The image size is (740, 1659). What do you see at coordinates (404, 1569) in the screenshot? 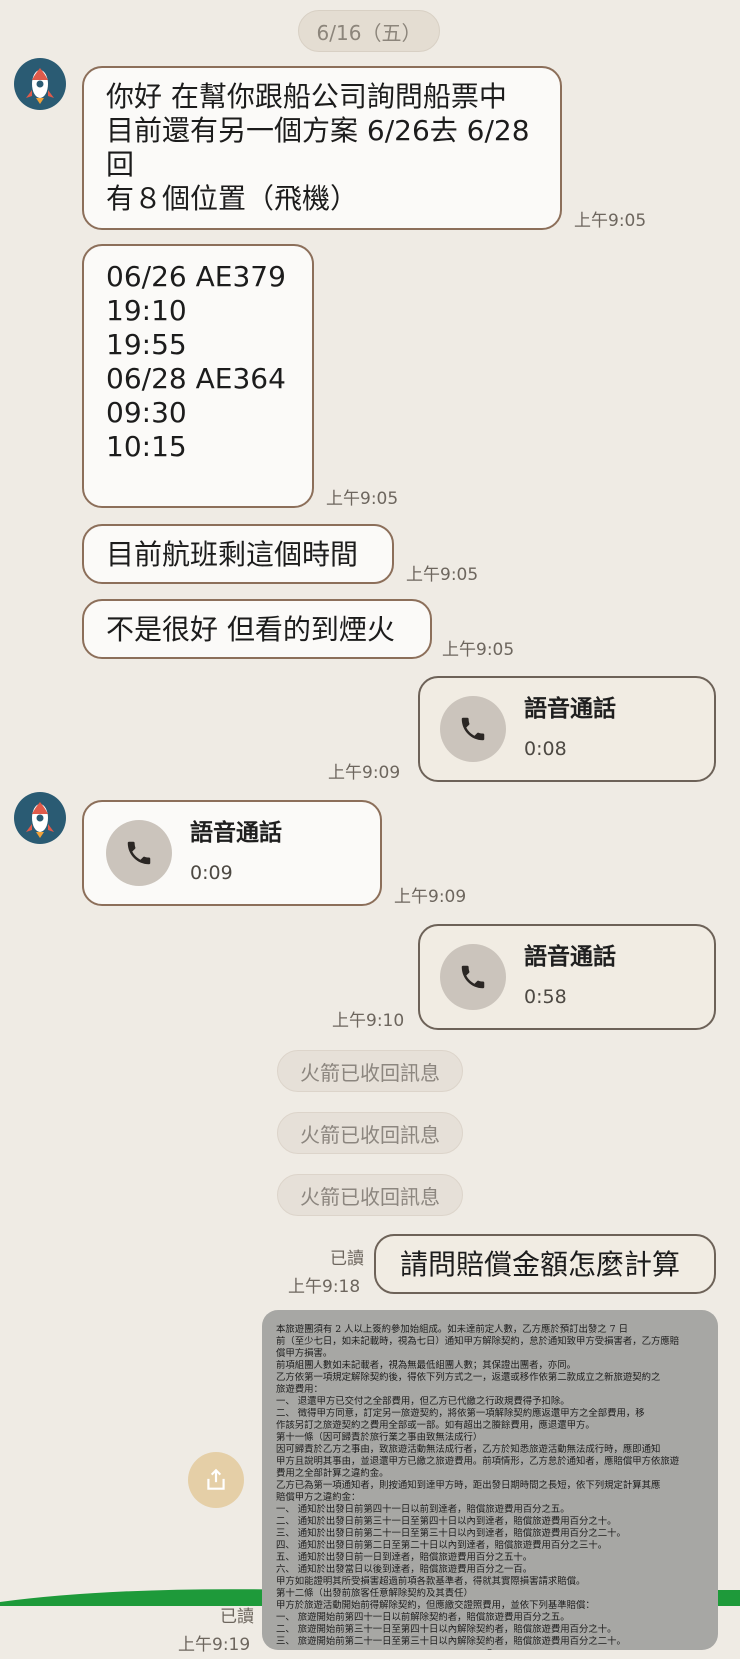
I see `document-line: 六、 通知於出發當日以後到達者，賠償旅遊費用百分之一百。` at bounding box center [404, 1569].